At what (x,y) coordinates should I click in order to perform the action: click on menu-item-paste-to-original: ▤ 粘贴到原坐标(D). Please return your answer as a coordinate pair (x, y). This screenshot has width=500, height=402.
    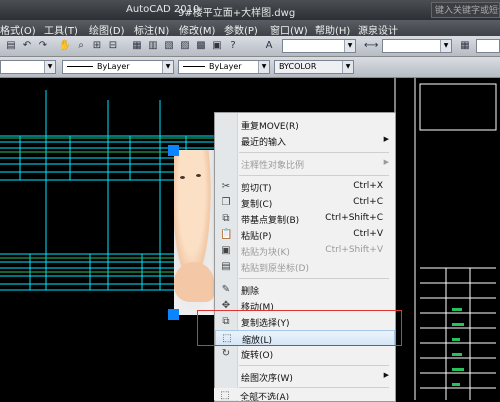
    Looking at the image, I should click on (305, 267).